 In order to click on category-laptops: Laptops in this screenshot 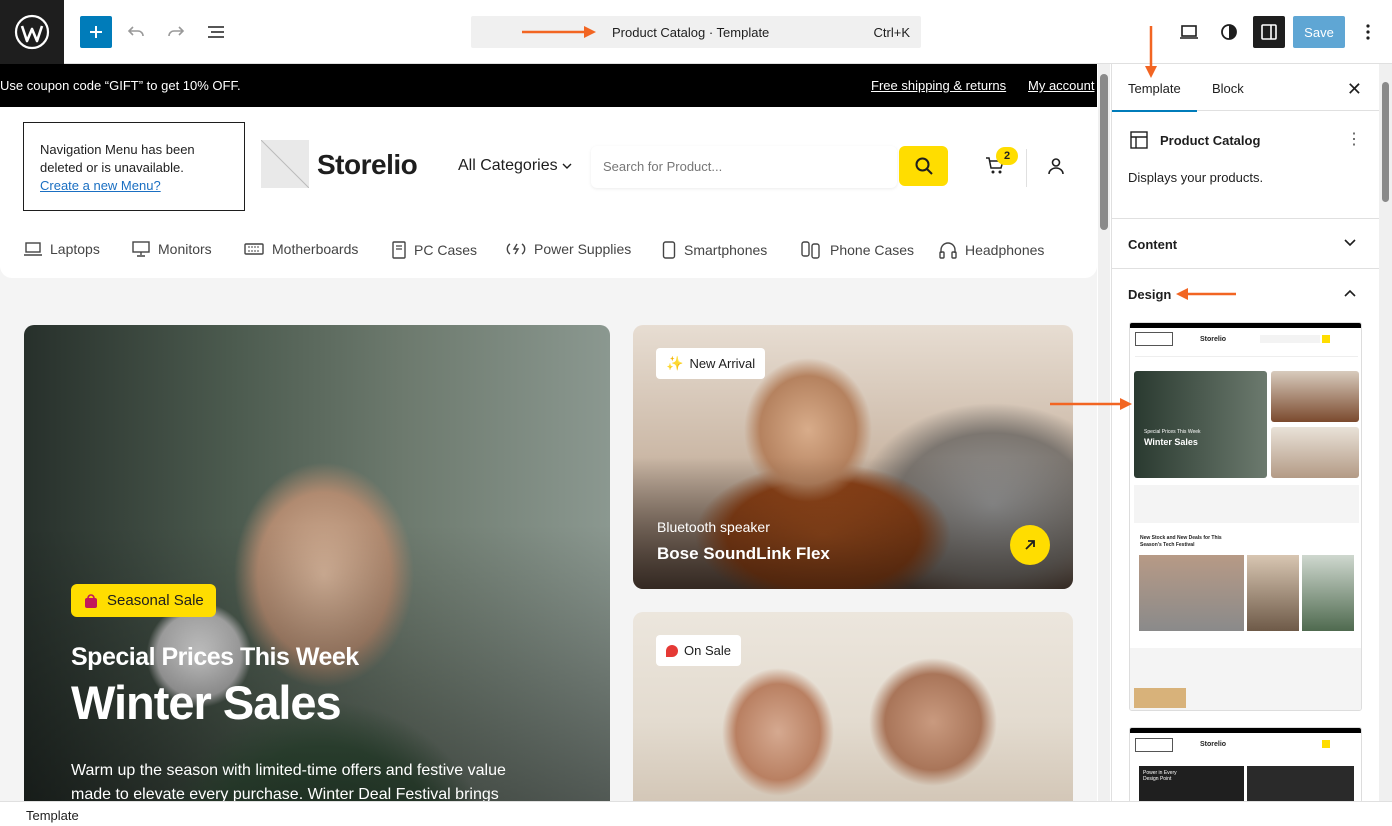, I will do `click(62, 249)`.